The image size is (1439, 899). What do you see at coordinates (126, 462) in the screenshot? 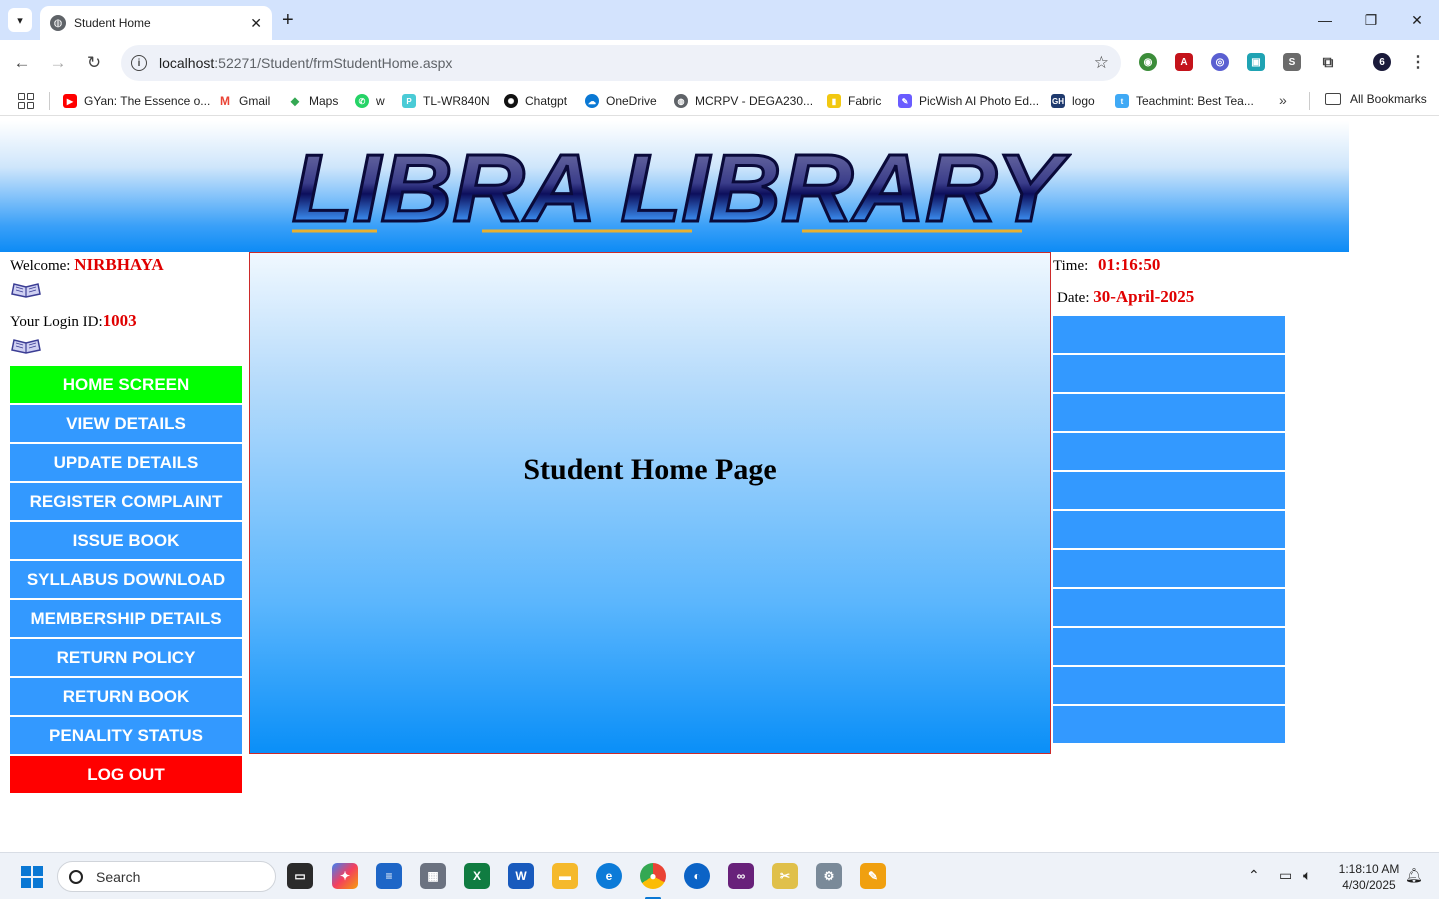
I see `update-details-button: UPDATE DETAILS` at bounding box center [126, 462].